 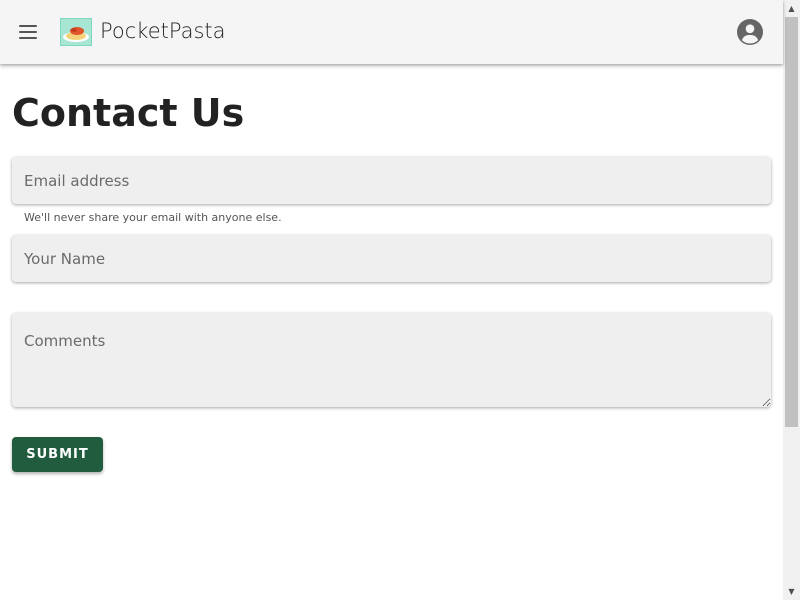 I want to click on scroll-up-arrow-icon: ▲, so click(x=791, y=8).